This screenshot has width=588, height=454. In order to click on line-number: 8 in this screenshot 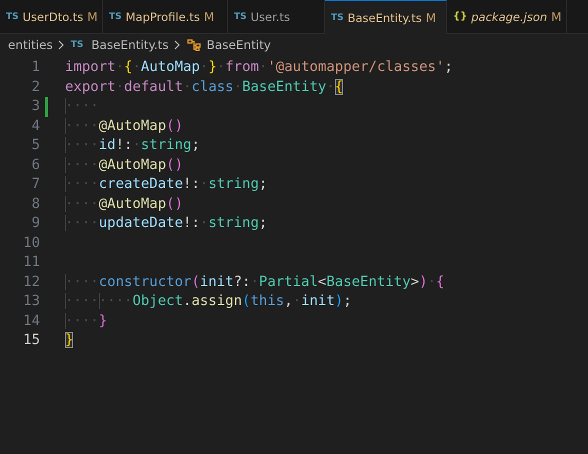, I will do `click(35, 204)`.